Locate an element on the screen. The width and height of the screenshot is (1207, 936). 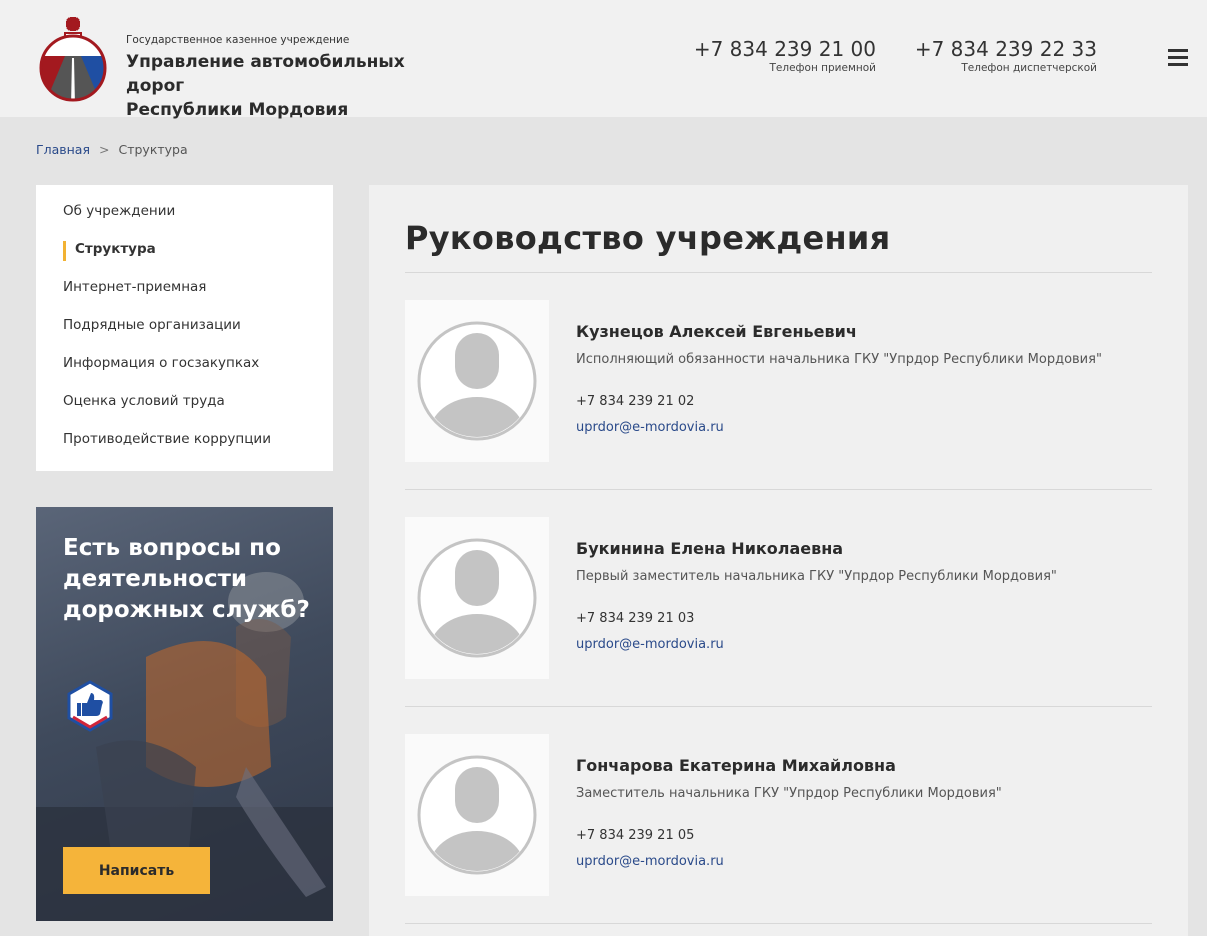
org-name-line1: Управление автомобильных дорог is located at coordinates (265, 74).